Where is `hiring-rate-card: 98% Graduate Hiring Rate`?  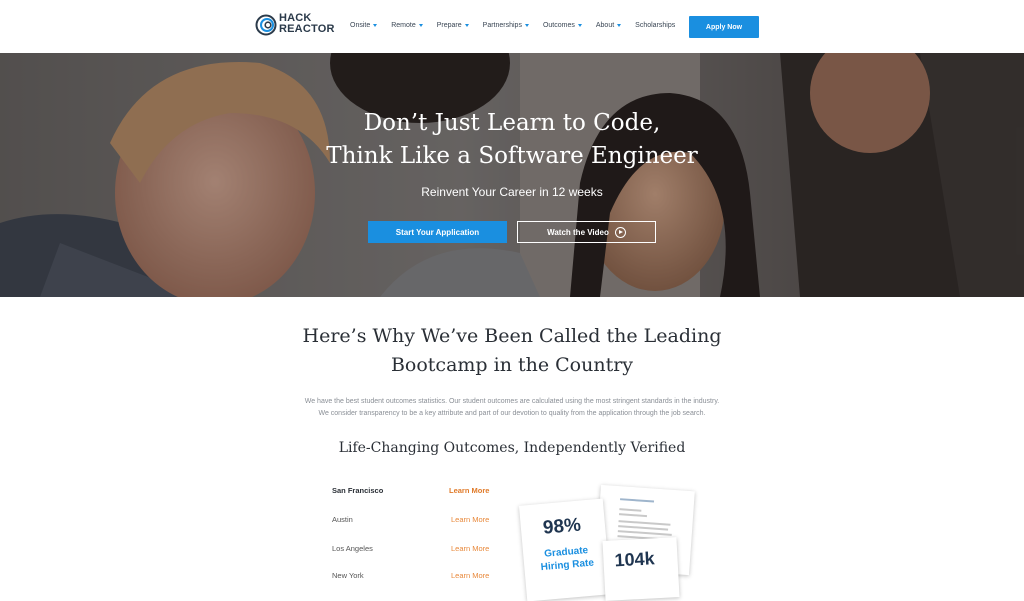 hiring-rate-card: 98% Graduate Hiring Rate is located at coordinates (565, 549).